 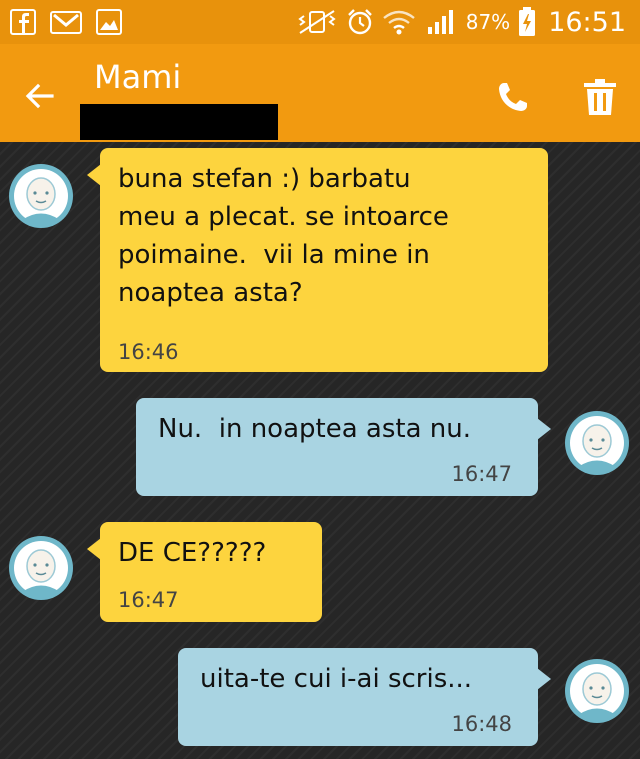 I want to click on message-bubble-incoming: DE CE????? 16:47, so click(x=204, y=572).